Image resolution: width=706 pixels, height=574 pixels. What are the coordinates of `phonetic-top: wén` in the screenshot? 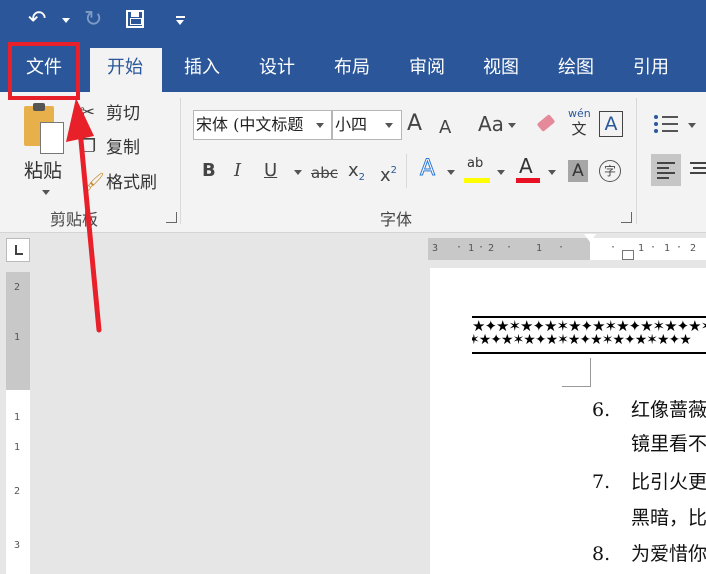 It's located at (579, 113).